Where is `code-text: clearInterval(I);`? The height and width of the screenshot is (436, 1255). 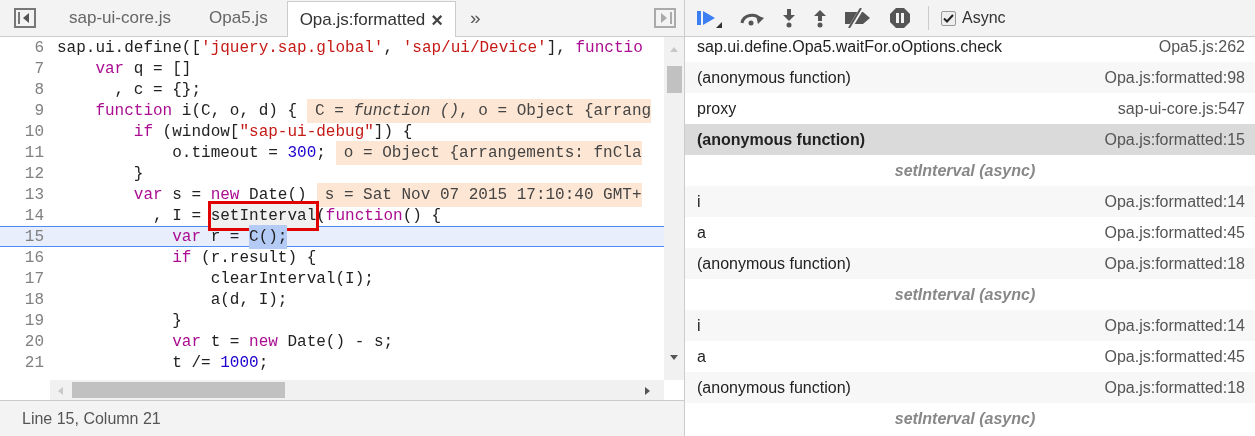
code-text: clearInterval(I); is located at coordinates (291, 279).